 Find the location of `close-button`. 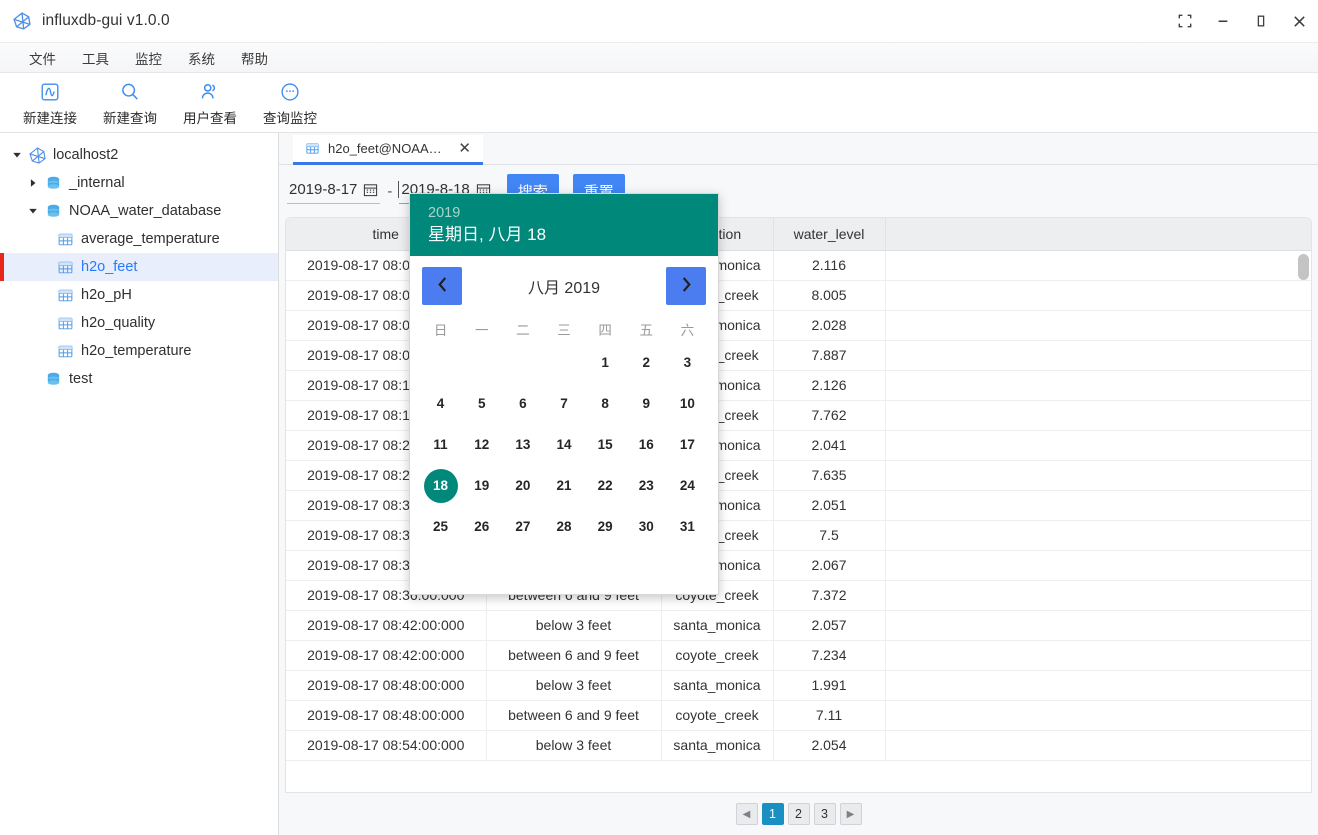

close-button is located at coordinates (1299, 21).